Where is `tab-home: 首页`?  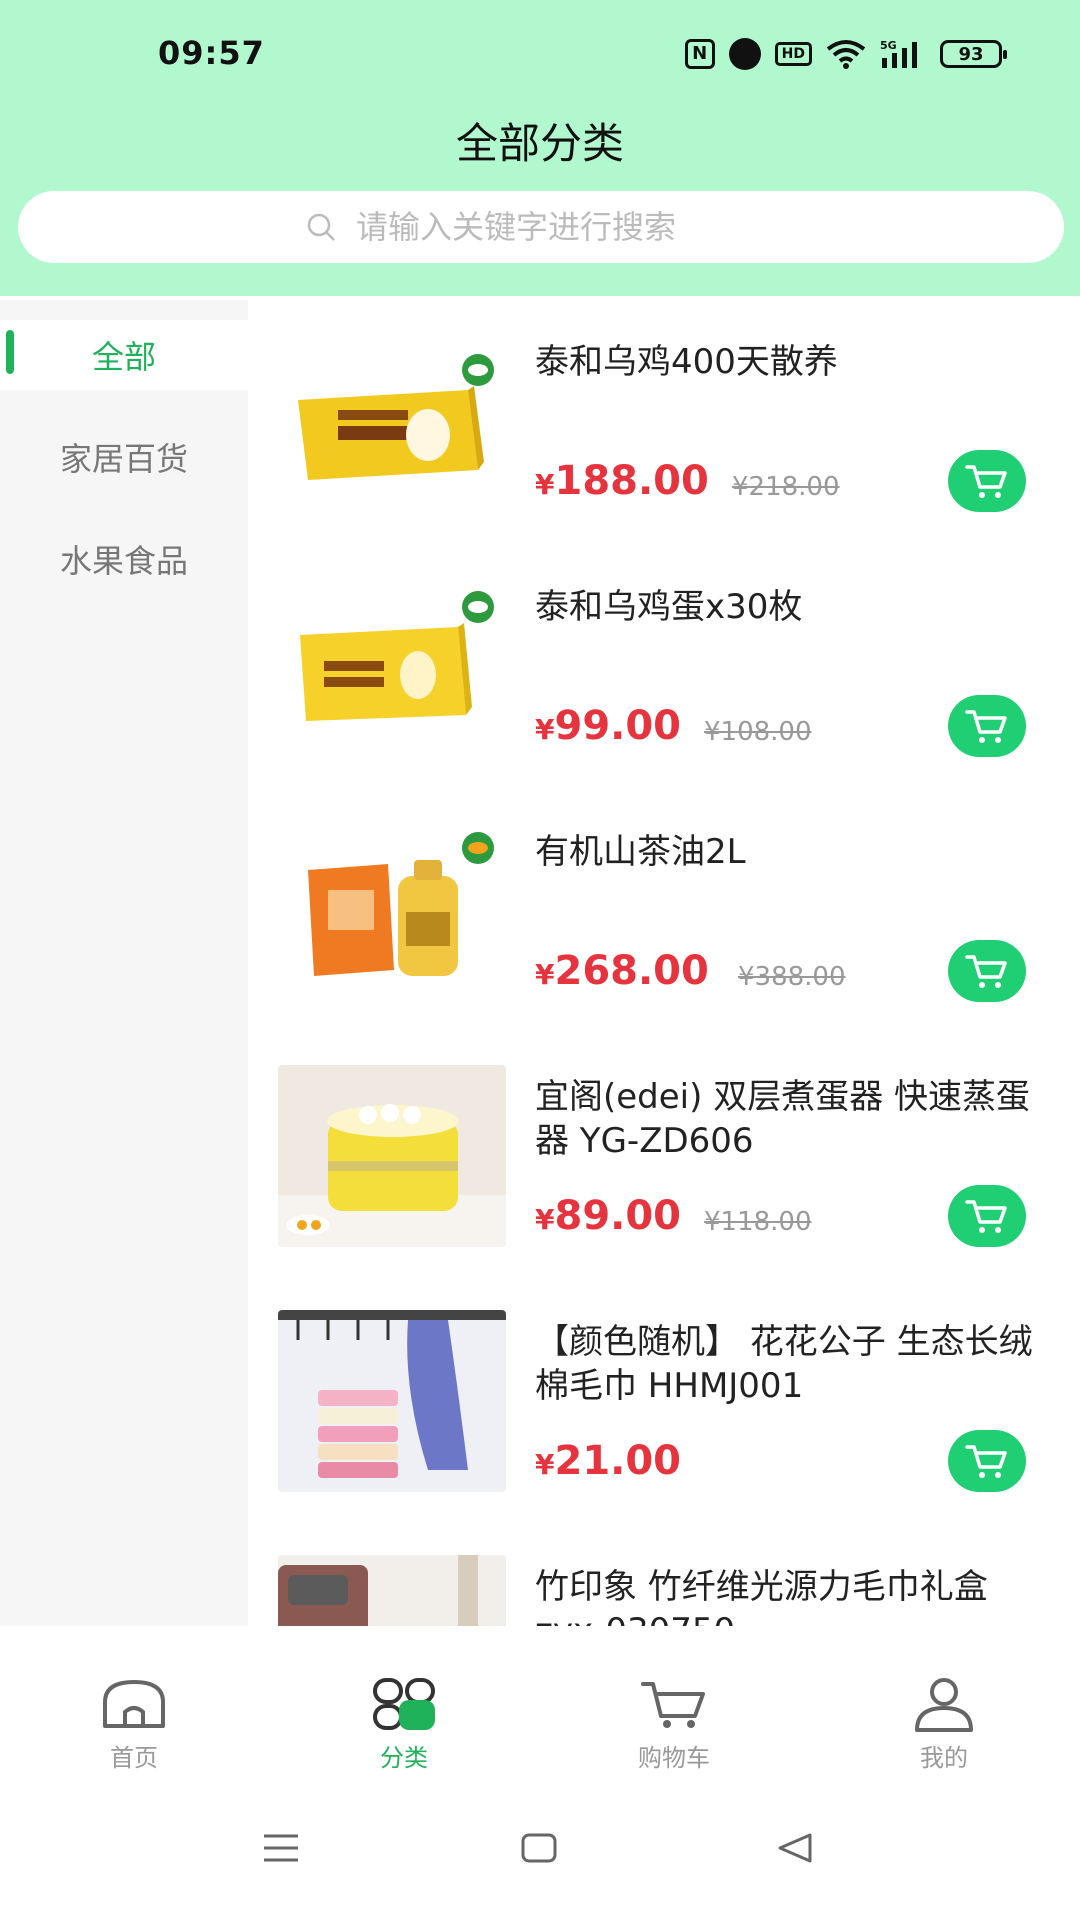
tab-home: 首页 is located at coordinates (134, 1724).